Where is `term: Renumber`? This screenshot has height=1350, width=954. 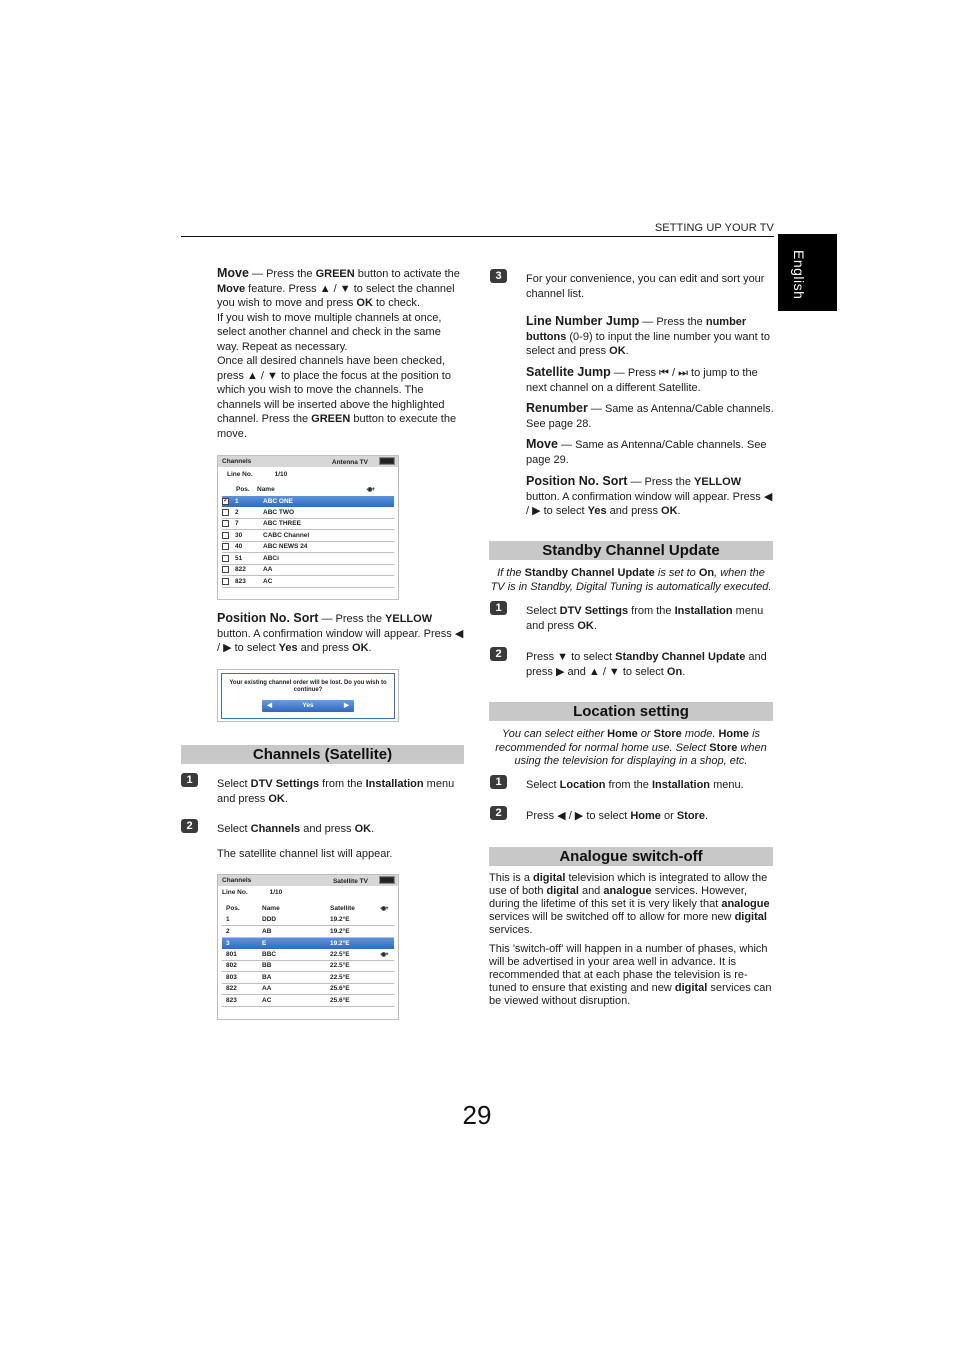 term: Renumber is located at coordinates (557, 408).